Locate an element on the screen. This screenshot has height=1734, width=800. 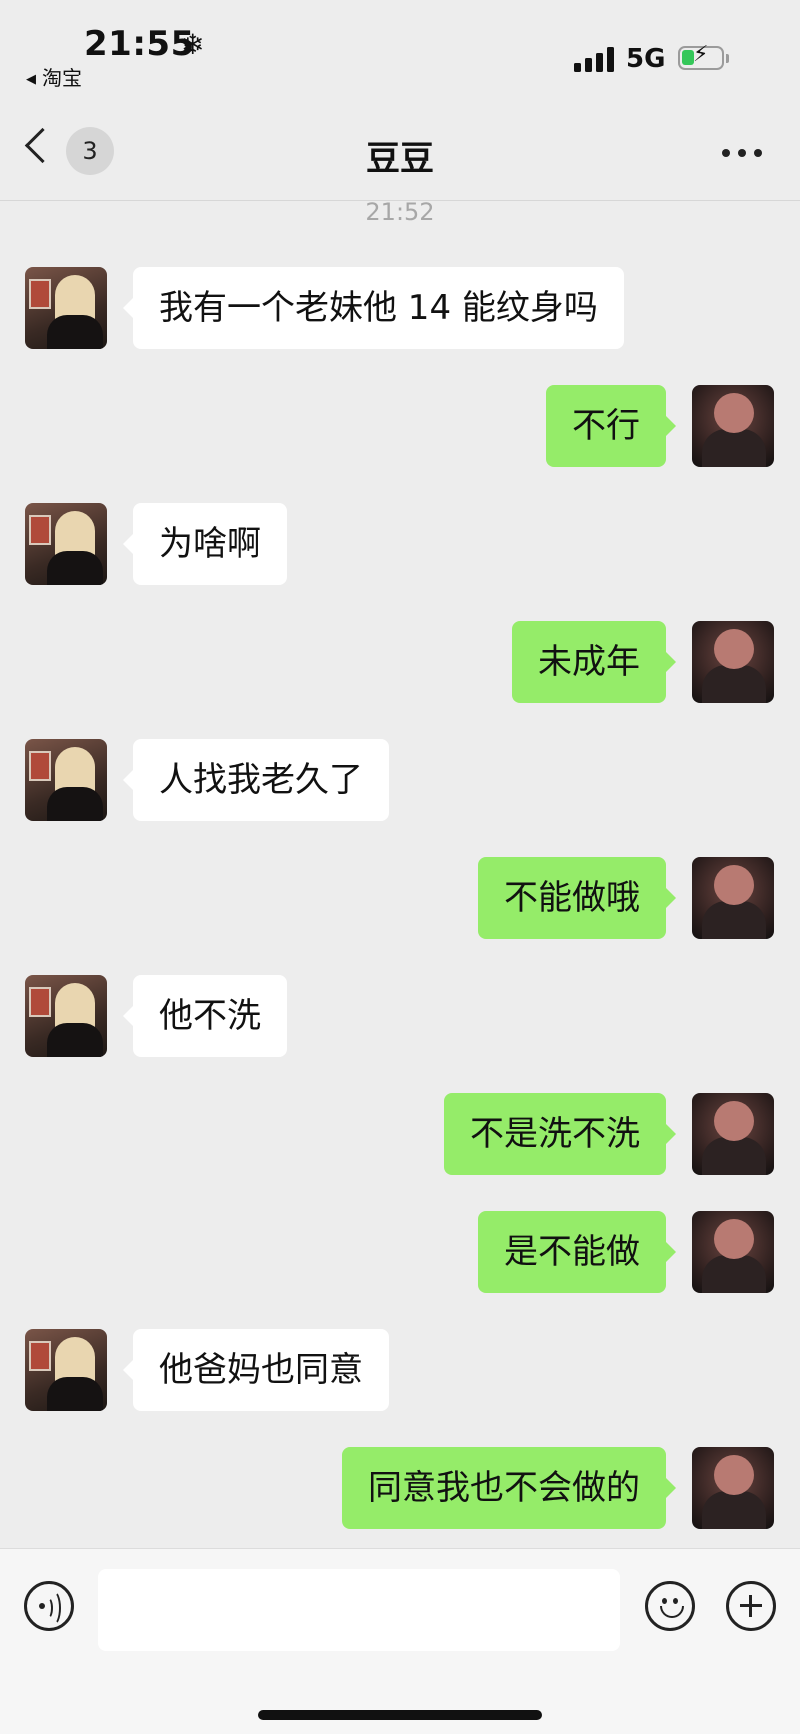
message-bubble: 他爸妈也同意 is located at coordinates (256, 1370).